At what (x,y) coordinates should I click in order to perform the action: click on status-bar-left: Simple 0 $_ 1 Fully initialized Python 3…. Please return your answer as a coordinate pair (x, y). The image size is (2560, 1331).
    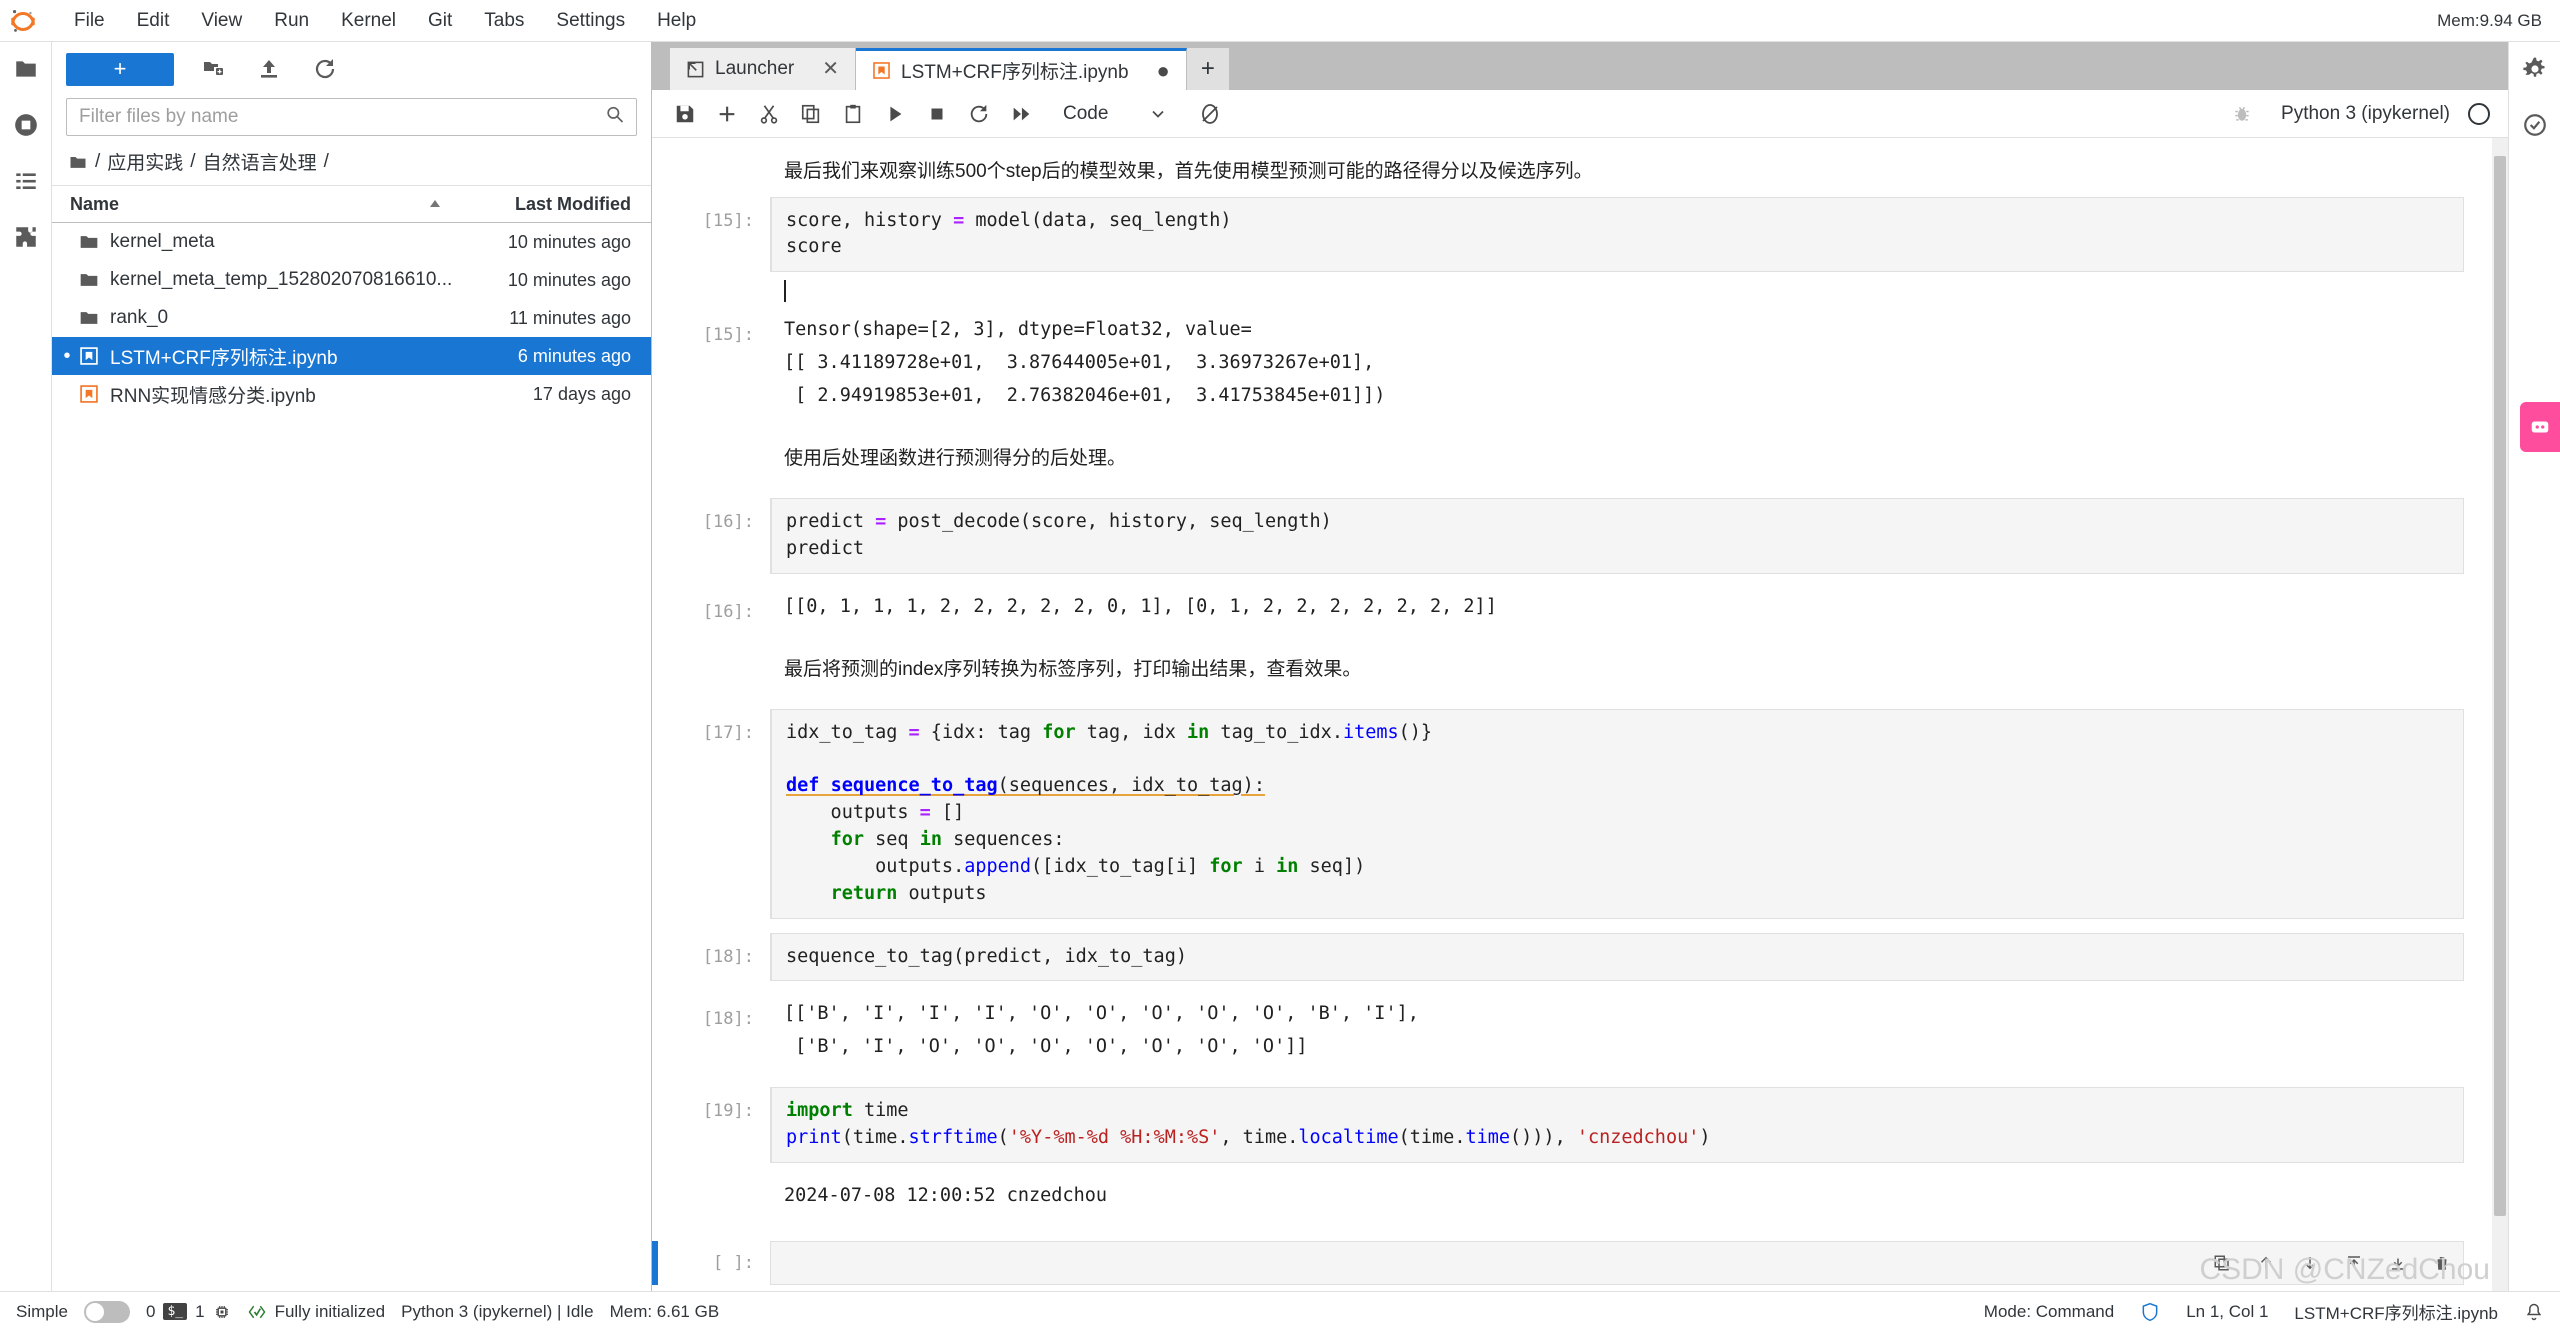
    Looking at the image, I should click on (368, 1311).